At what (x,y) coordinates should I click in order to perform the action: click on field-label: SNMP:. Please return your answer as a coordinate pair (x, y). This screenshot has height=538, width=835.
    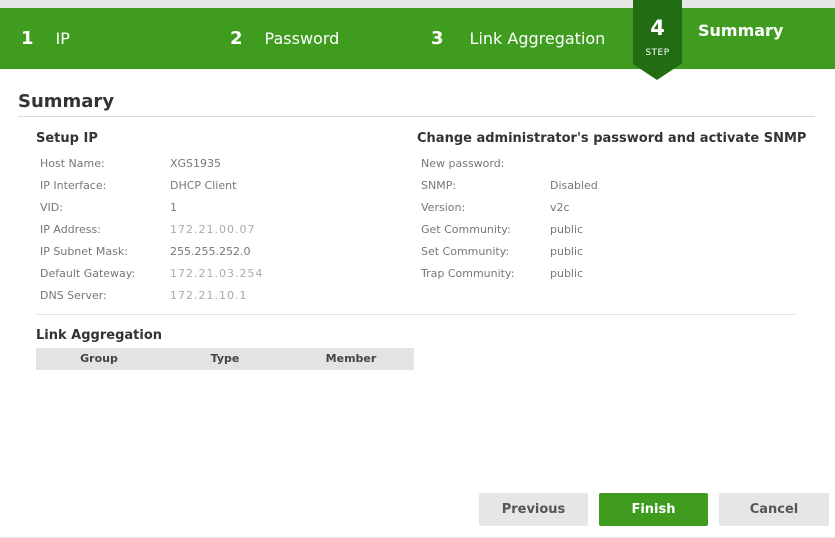
    Looking at the image, I should click on (439, 185).